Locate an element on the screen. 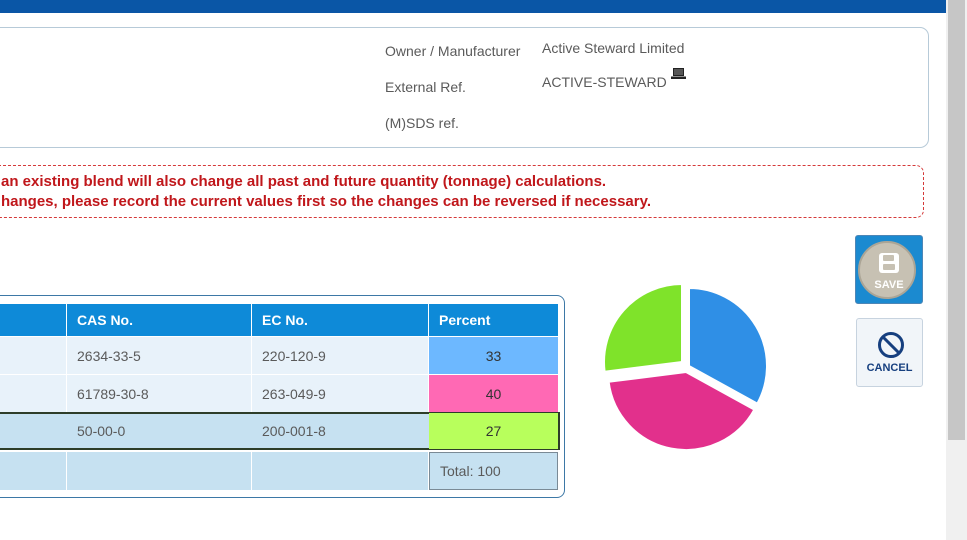 Image resolution: width=967 pixels, height=540 pixels. table-header-ec: EC No. is located at coordinates (340, 320).